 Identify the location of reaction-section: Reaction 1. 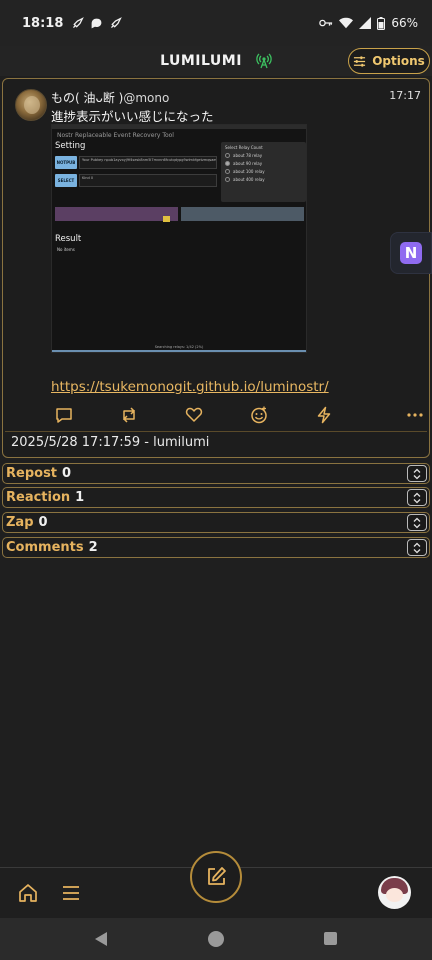
(216, 497).